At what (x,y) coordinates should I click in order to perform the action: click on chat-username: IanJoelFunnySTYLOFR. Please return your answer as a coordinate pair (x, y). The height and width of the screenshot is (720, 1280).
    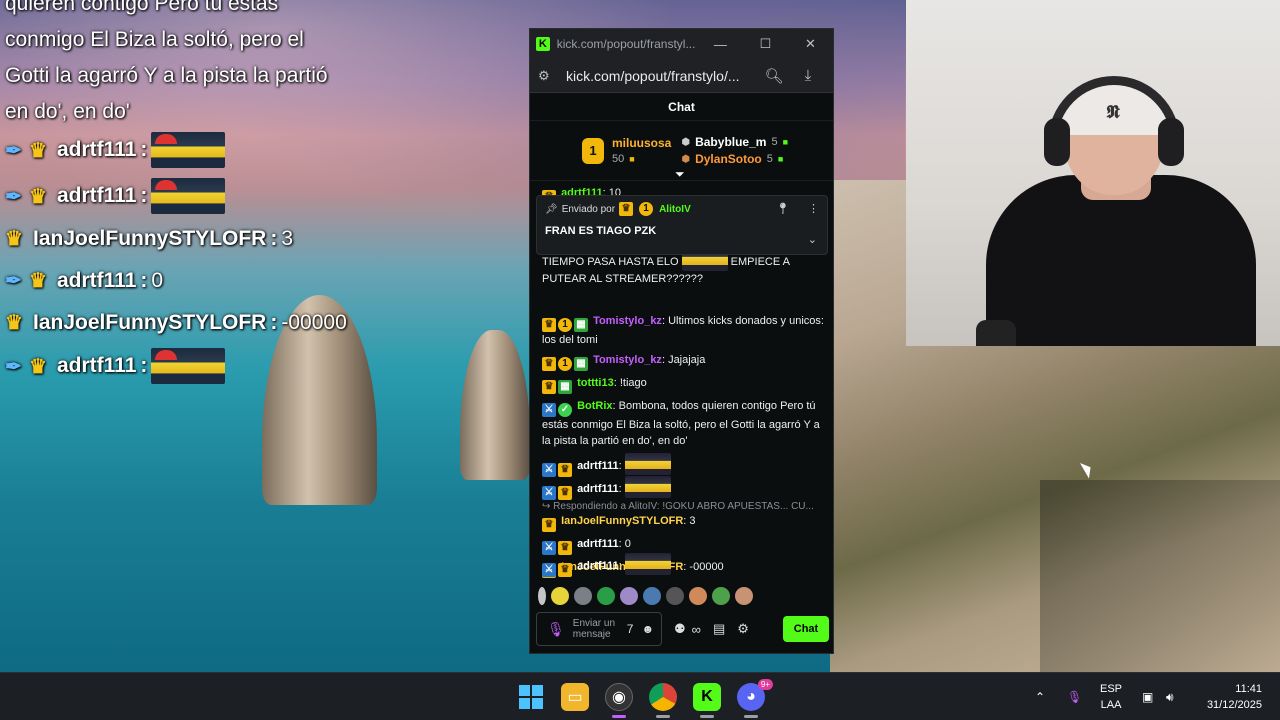
    Looking at the image, I should click on (622, 521).